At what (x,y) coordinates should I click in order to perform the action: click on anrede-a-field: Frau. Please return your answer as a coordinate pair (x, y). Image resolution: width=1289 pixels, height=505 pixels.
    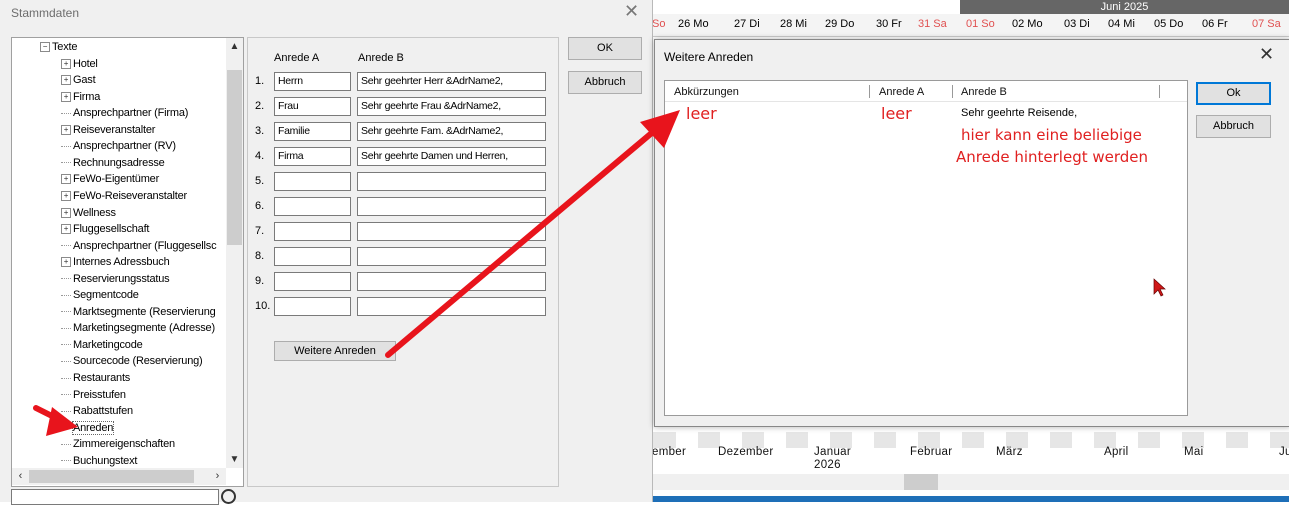
    Looking at the image, I should click on (312, 106).